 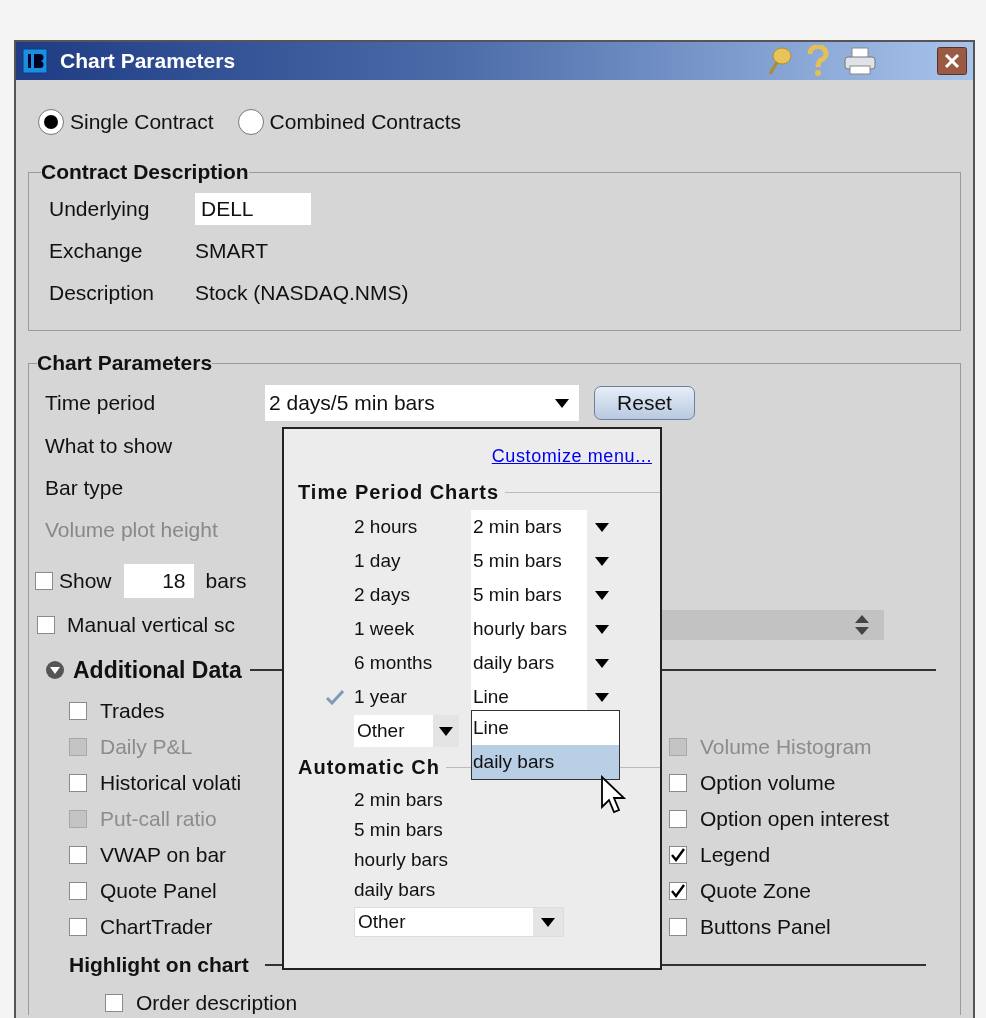 I want to click on bar-size-select: daily bars, so click(x=529, y=663).